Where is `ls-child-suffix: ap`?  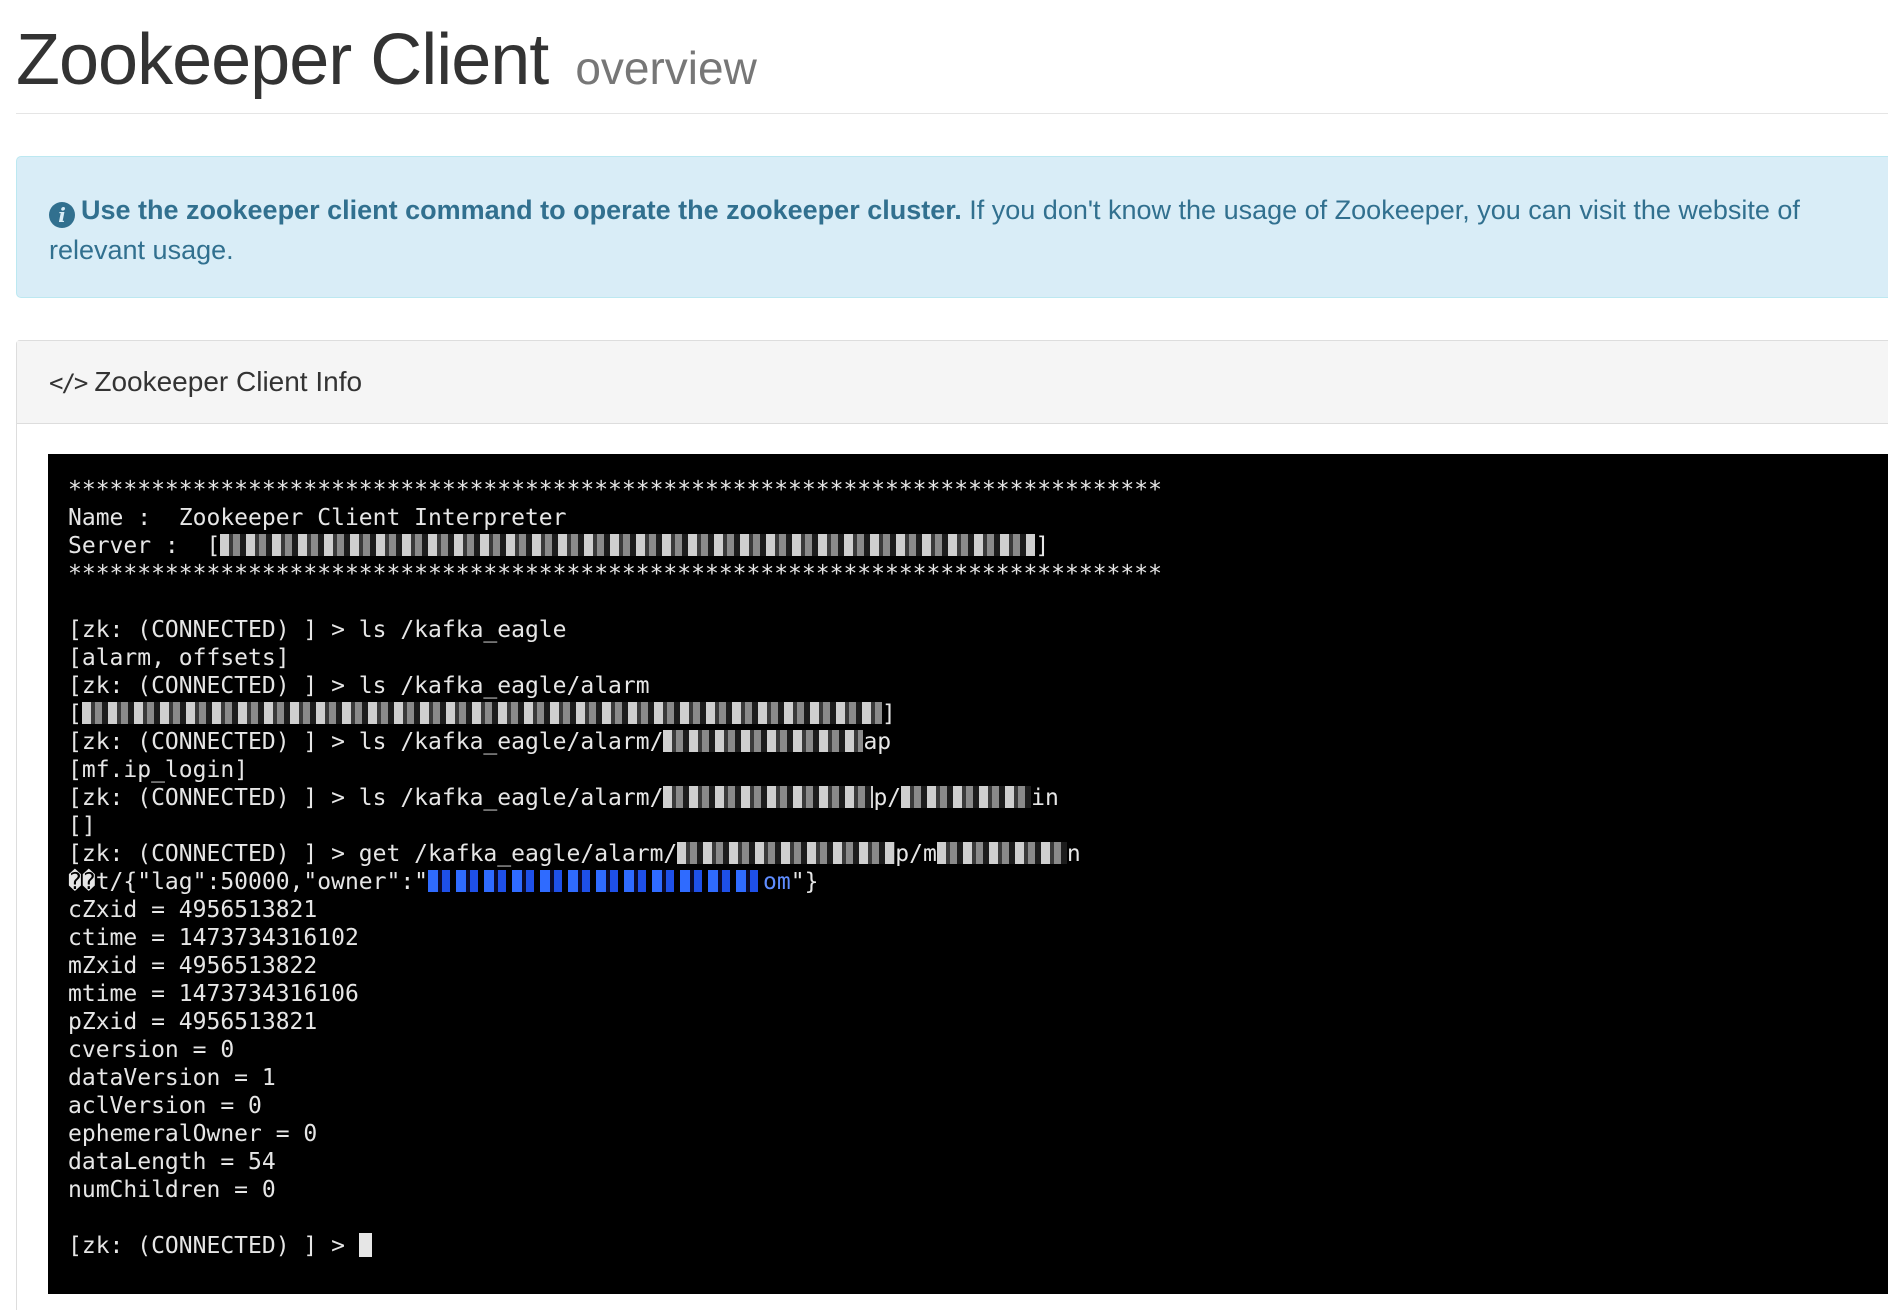 ls-child-suffix: ap is located at coordinates (877, 742).